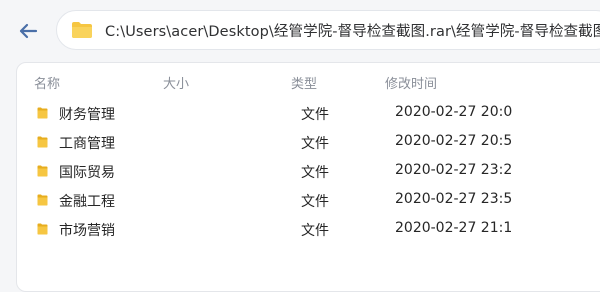 This screenshot has height=292, width=600. Describe the element at coordinates (304, 82) in the screenshot. I see `column-header-type: 类型` at that location.